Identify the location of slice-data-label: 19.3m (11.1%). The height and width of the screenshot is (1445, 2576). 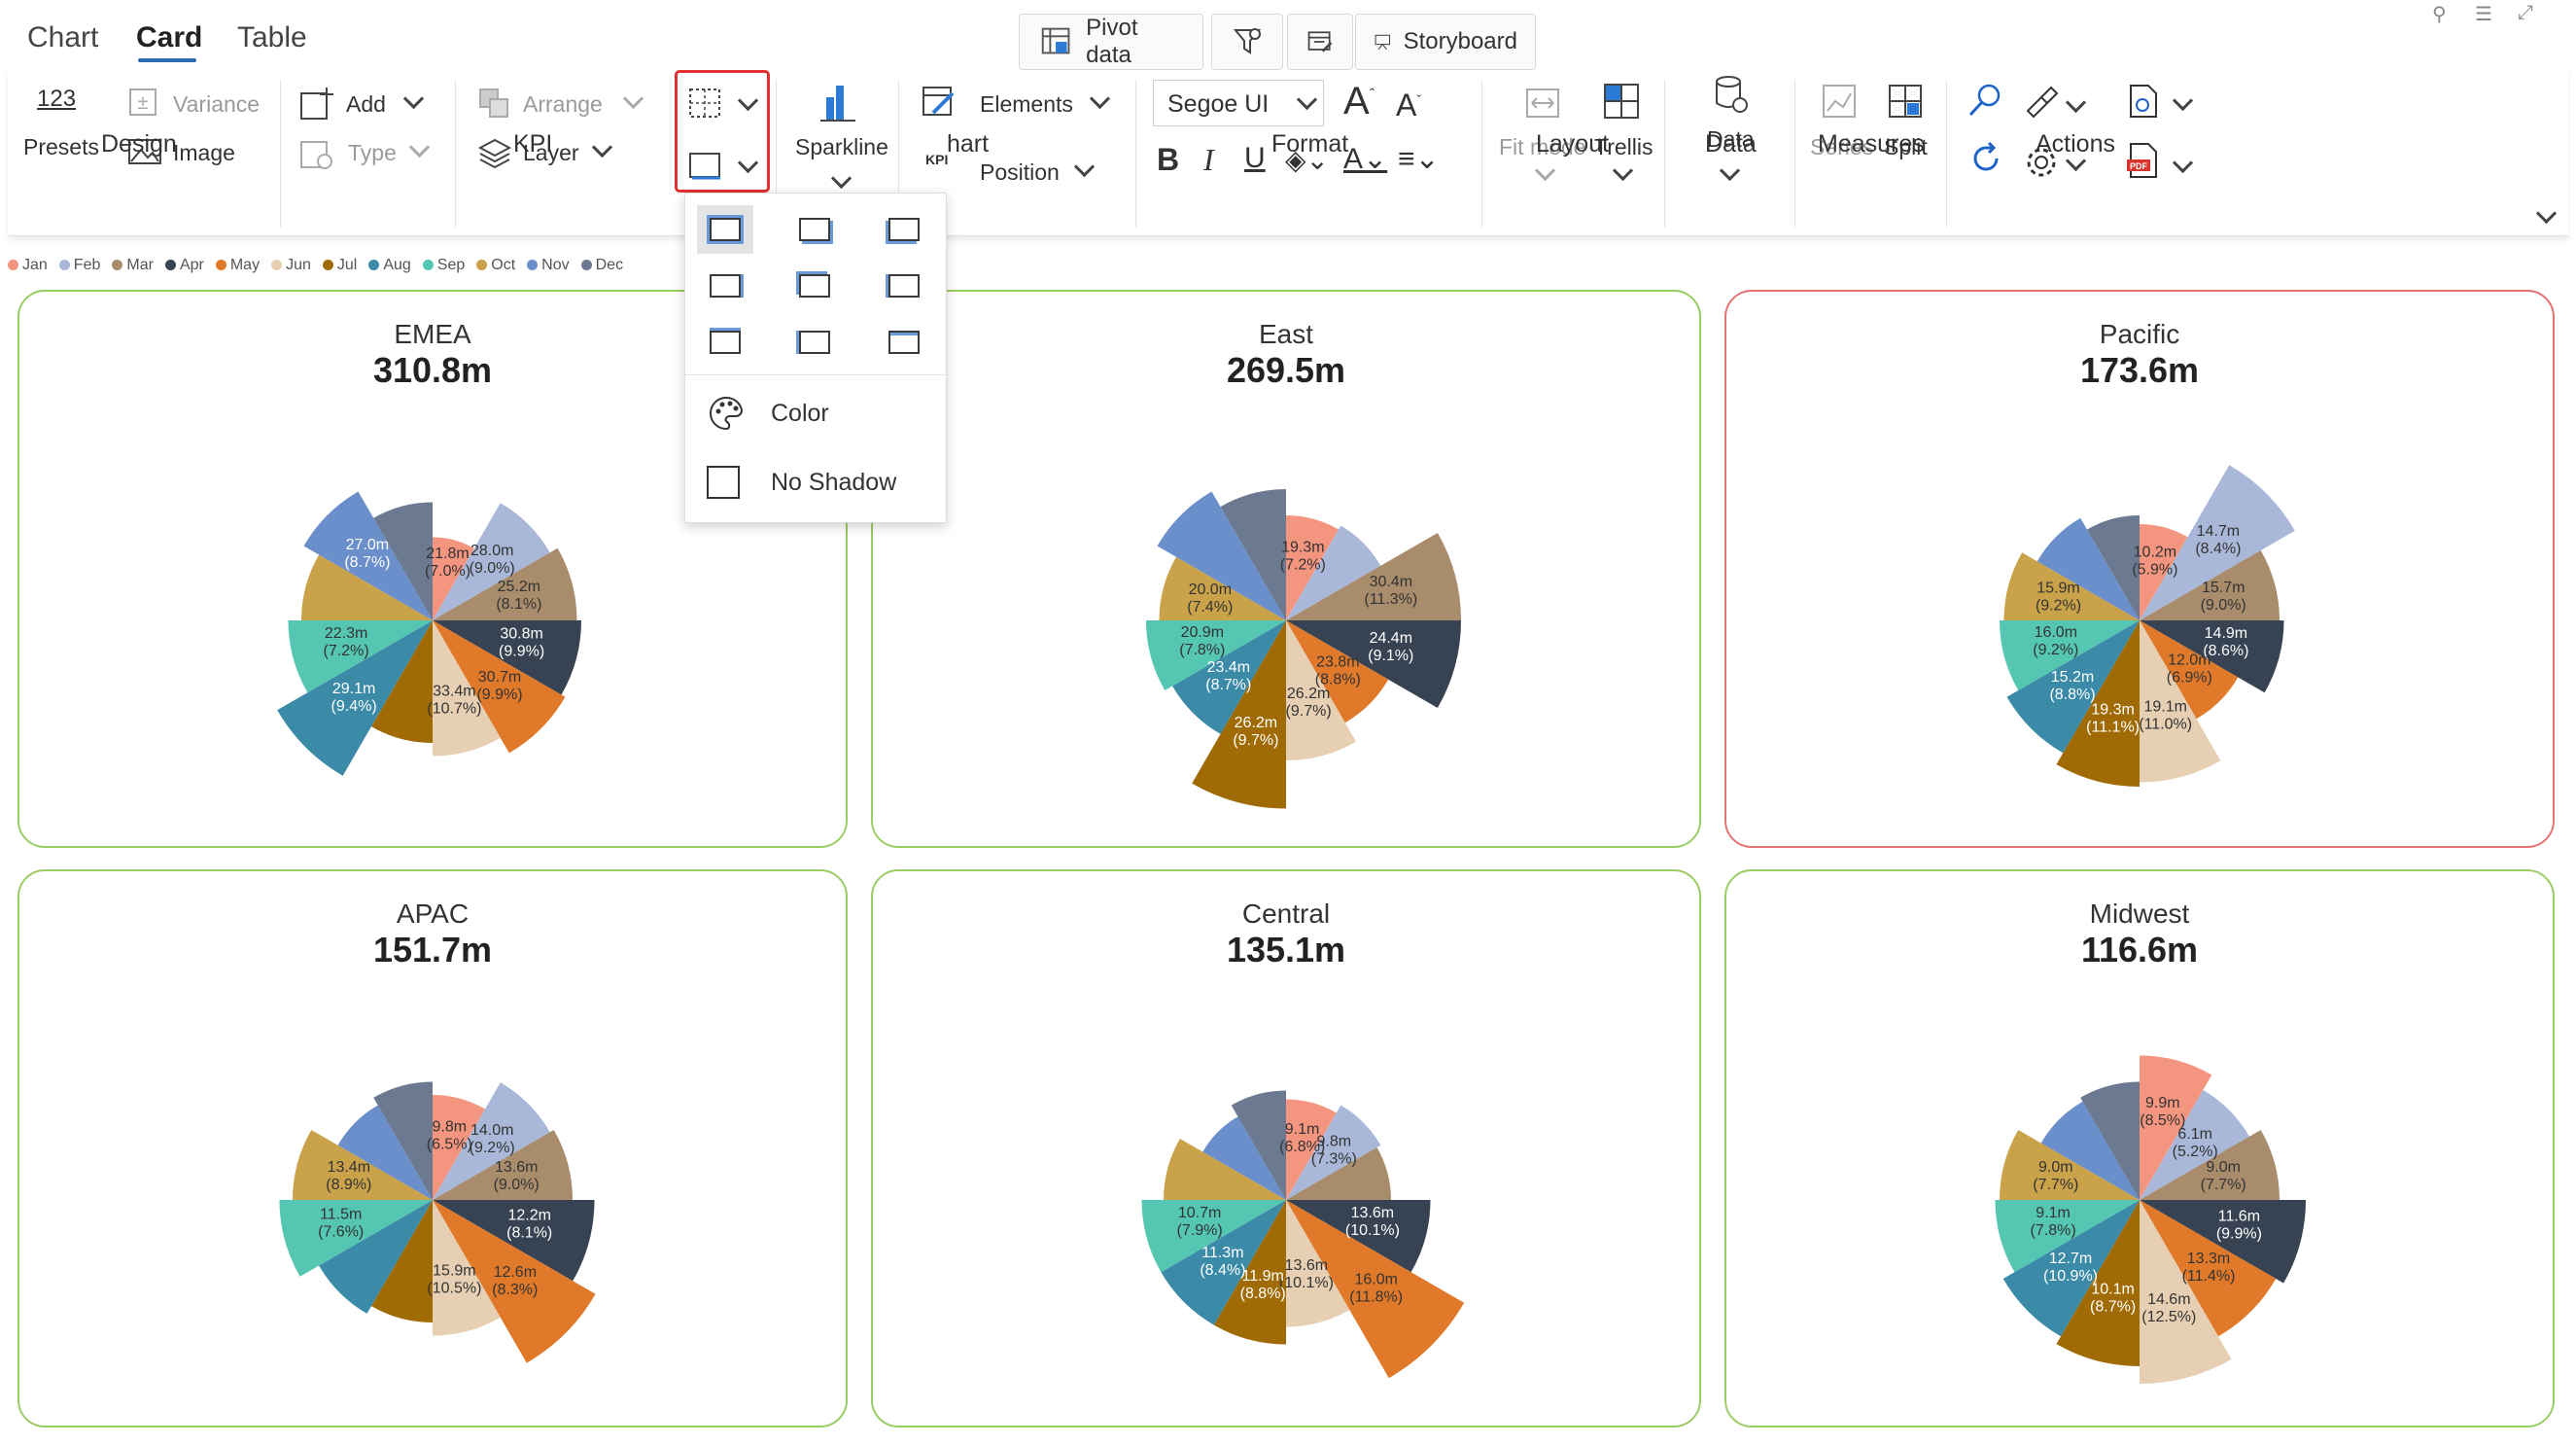
(2113, 718).